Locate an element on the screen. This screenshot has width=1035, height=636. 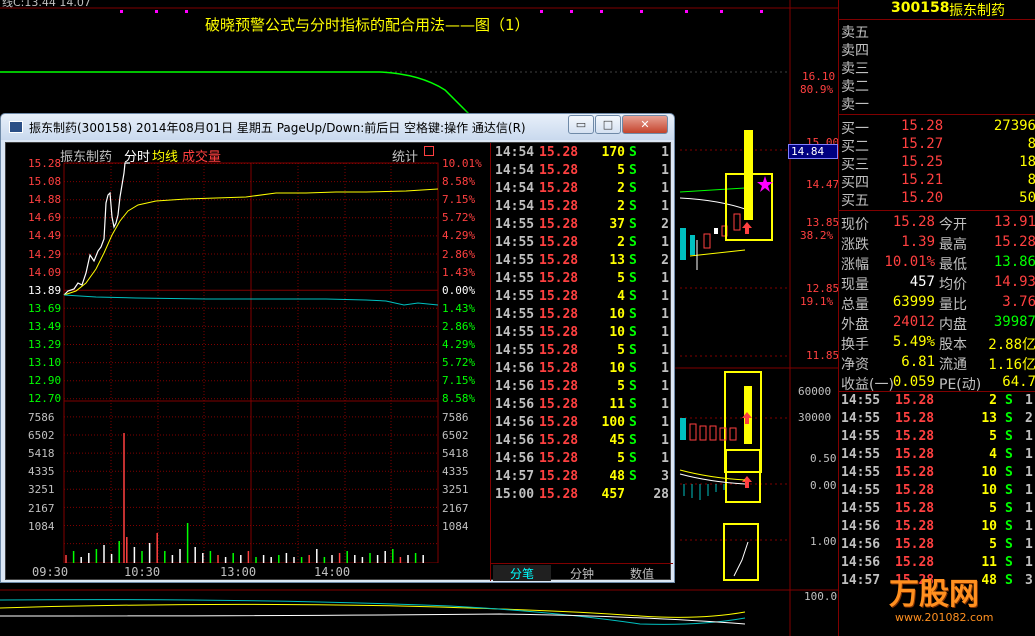
bg-axis-label: 38.2% is located at coordinates (817, 235).